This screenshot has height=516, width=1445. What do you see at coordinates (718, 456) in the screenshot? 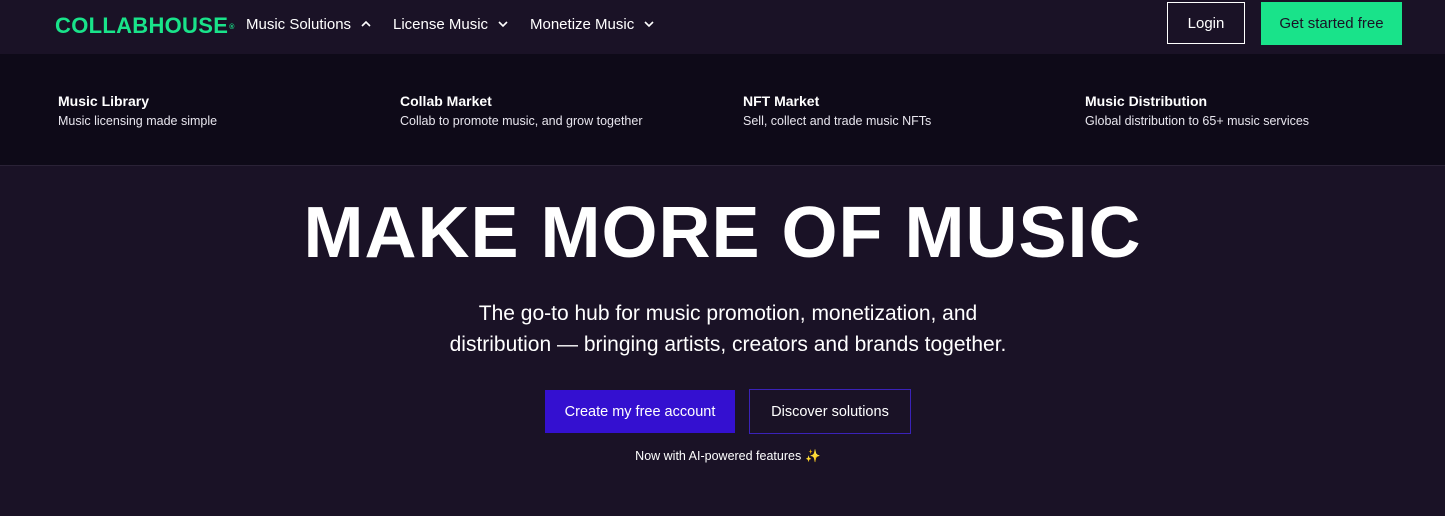
I see `ai-features-note-text: Now with AI-powered features` at bounding box center [718, 456].